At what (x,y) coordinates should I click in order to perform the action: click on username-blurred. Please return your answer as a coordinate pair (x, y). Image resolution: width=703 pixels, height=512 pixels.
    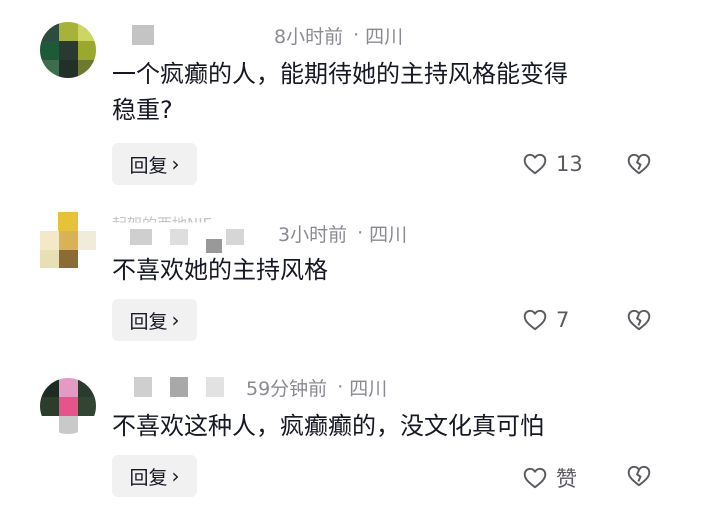
    Looking at the image, I should click on (143, 387).